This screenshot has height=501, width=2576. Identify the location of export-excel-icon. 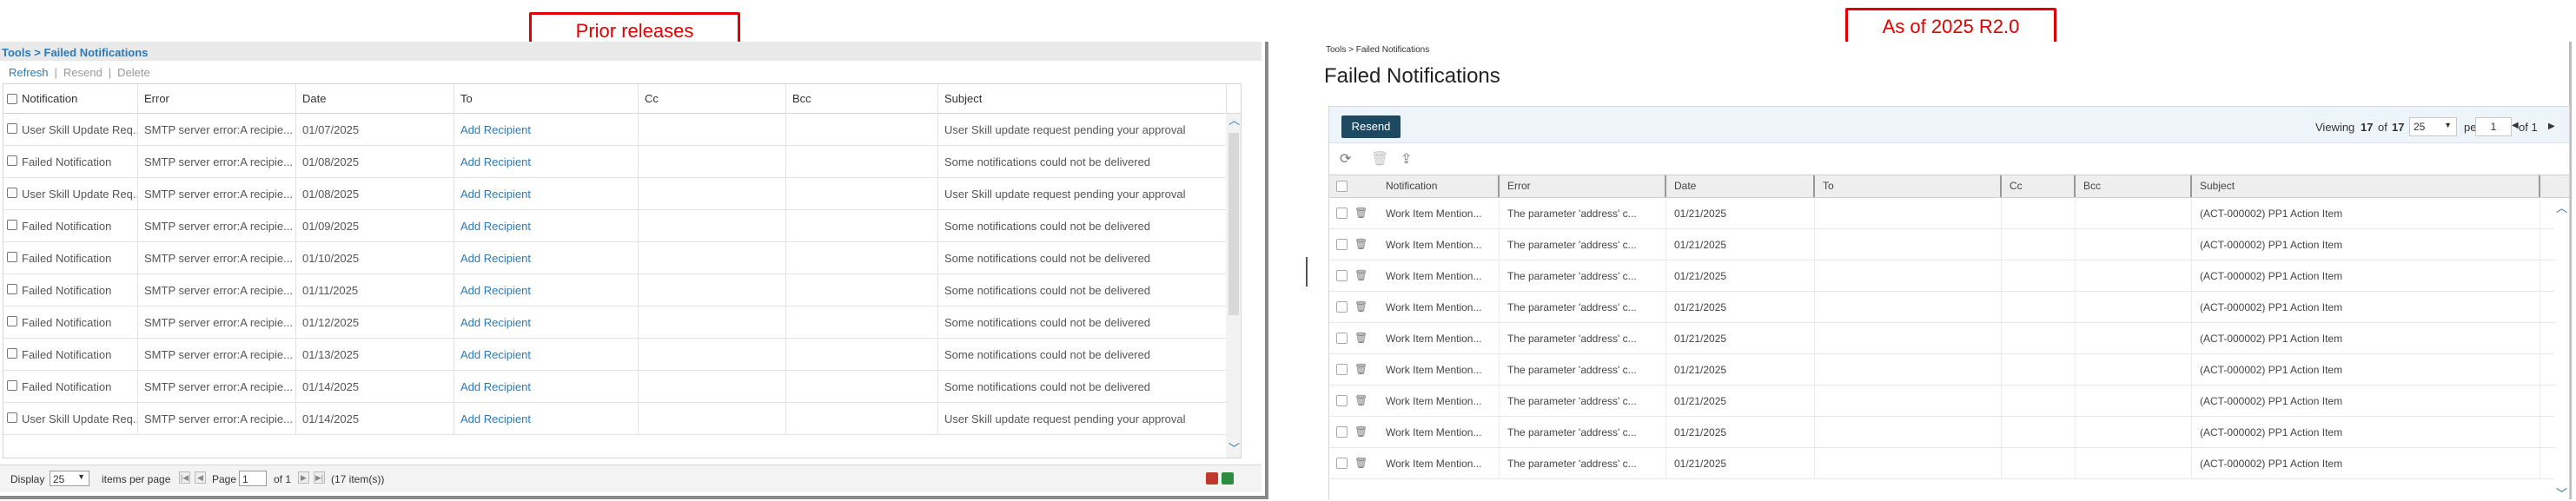
(1228, 478).